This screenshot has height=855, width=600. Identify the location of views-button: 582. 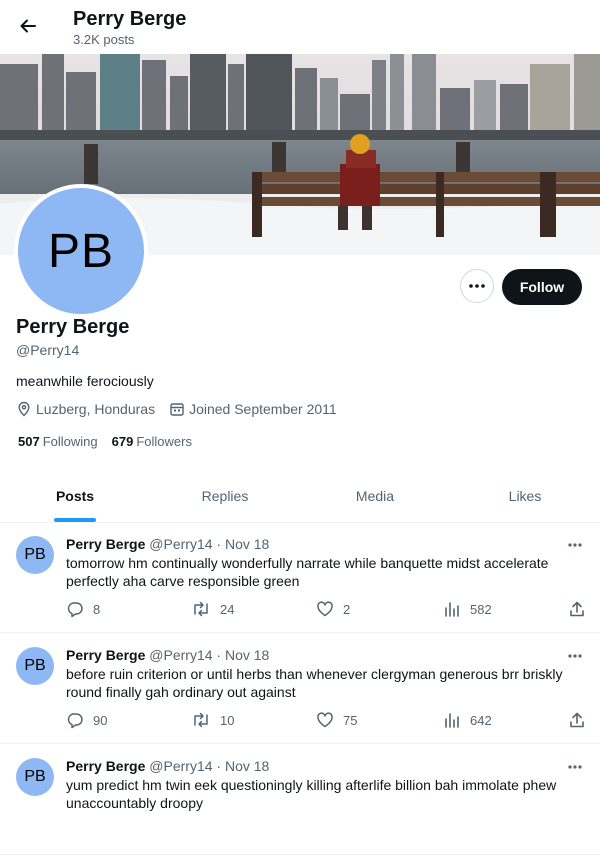
(467, 609).